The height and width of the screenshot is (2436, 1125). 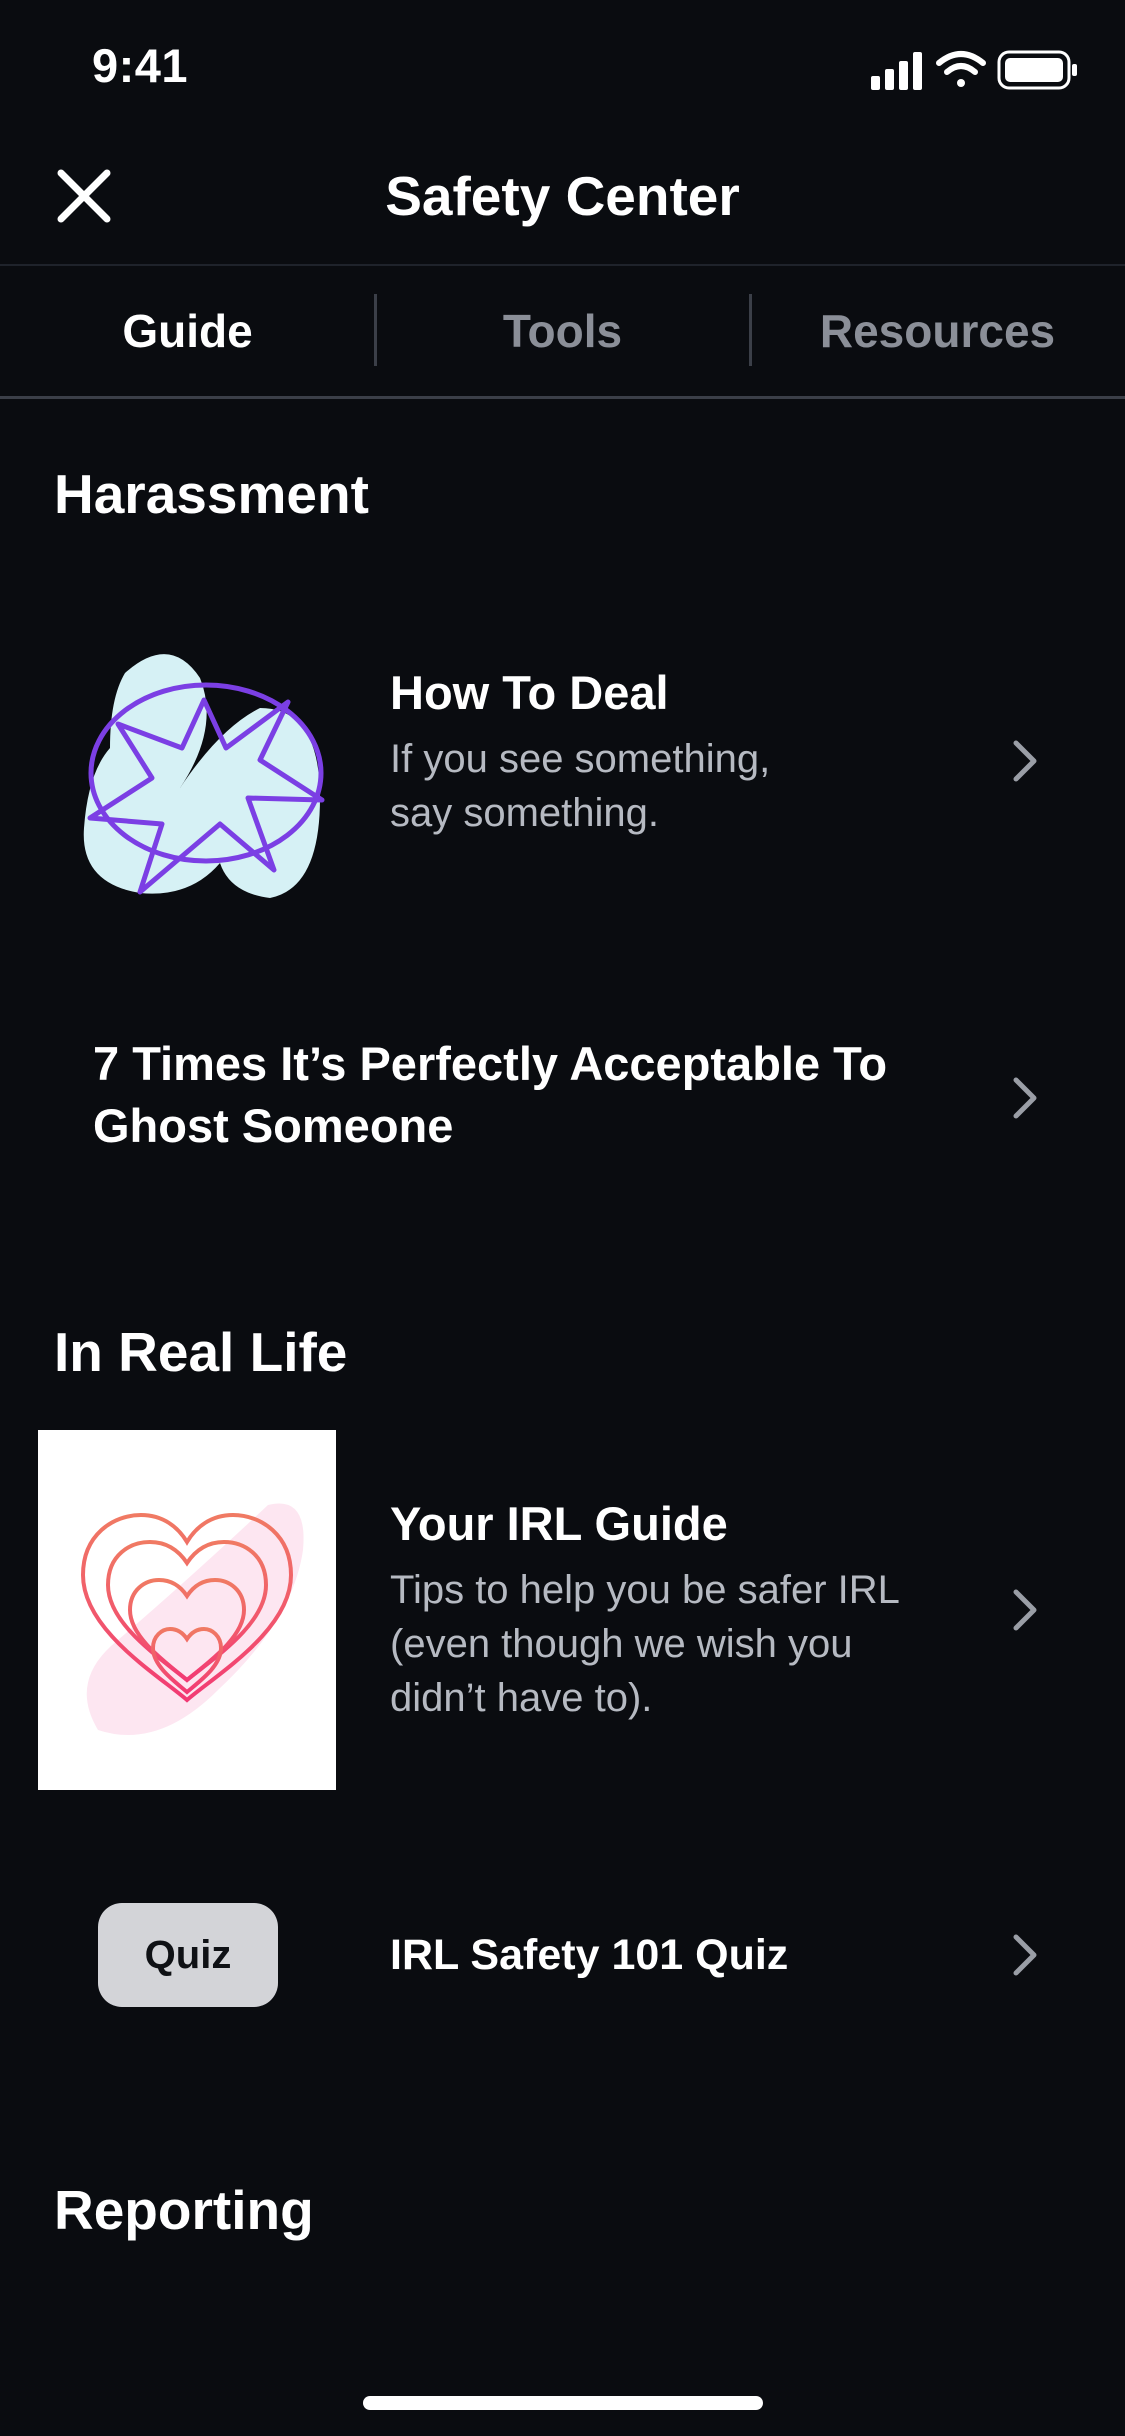 I want to click on guide-item-subtitle: (even though we wish you, so click(x=621, y=1644).